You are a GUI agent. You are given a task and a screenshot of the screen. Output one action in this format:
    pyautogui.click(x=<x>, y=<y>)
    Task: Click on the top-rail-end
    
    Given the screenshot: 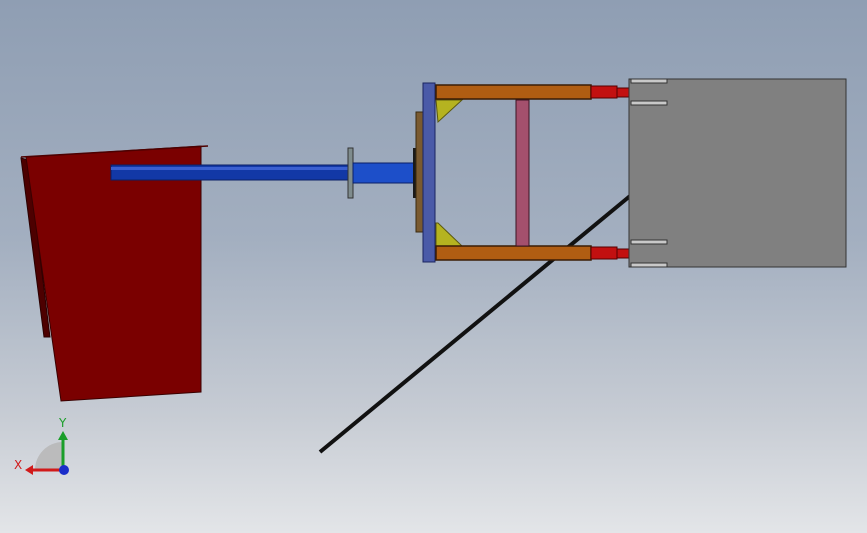 What is the action you would take?
    pyautogui.click(x=604, y=92)
    